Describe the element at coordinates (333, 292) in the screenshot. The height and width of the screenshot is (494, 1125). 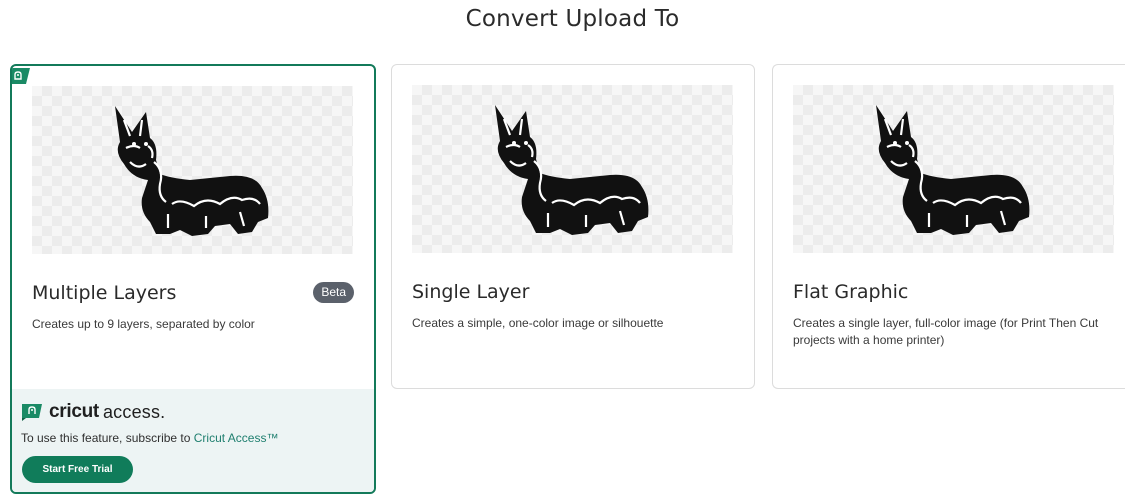
I see `beta-badge: Beta` at that location.